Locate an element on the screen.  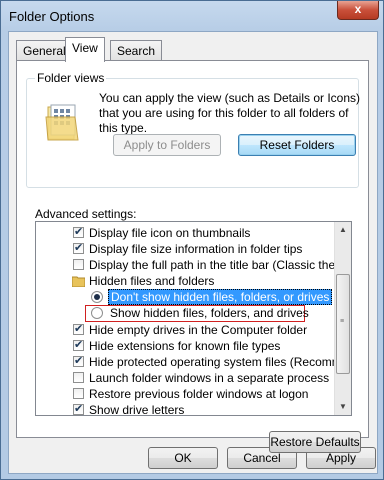
folder-views-legend: Folder views is located at coordinates (71, 78).